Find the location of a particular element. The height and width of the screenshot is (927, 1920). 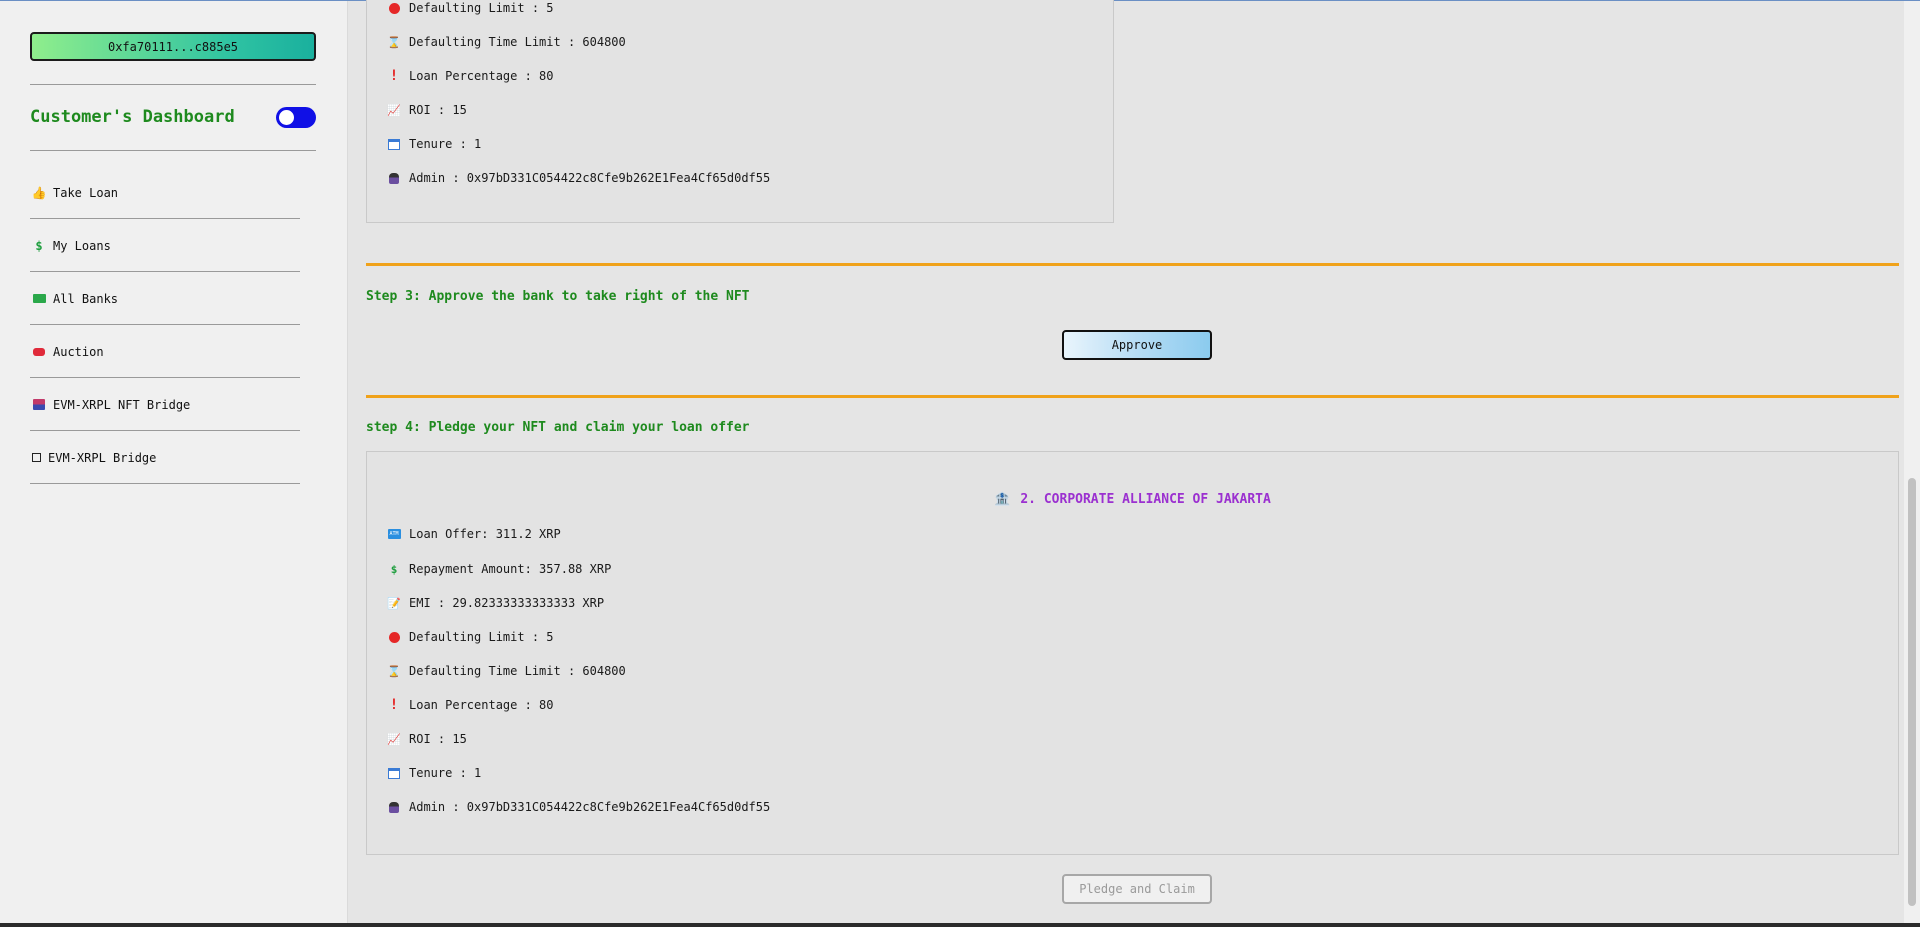

sidebar-item-label: Take Loan is located at coordinates (86, 192).